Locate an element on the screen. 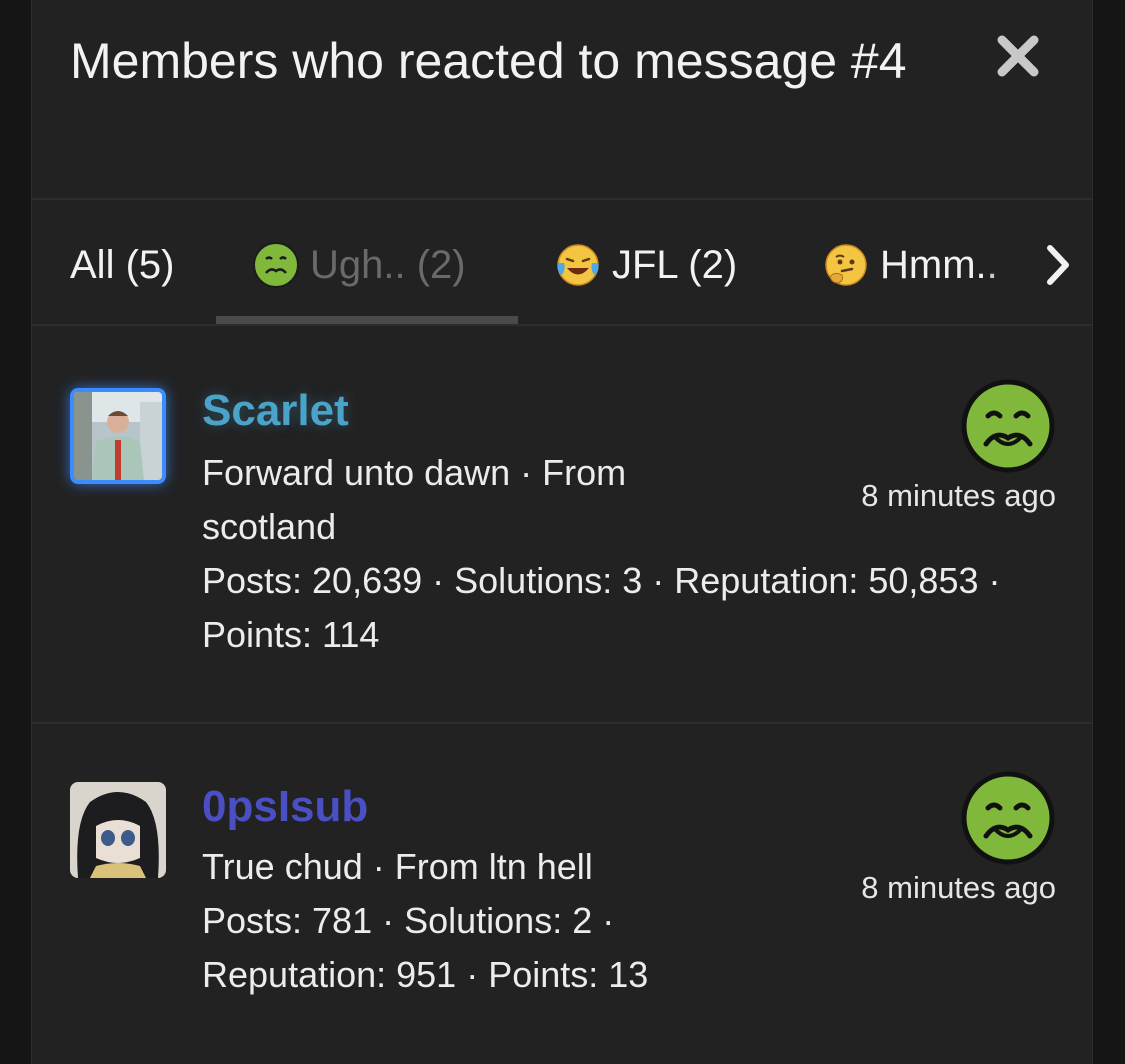 The image size is (1125, 1064). member-username: 0psIsub is located at coordinates (285, 807).